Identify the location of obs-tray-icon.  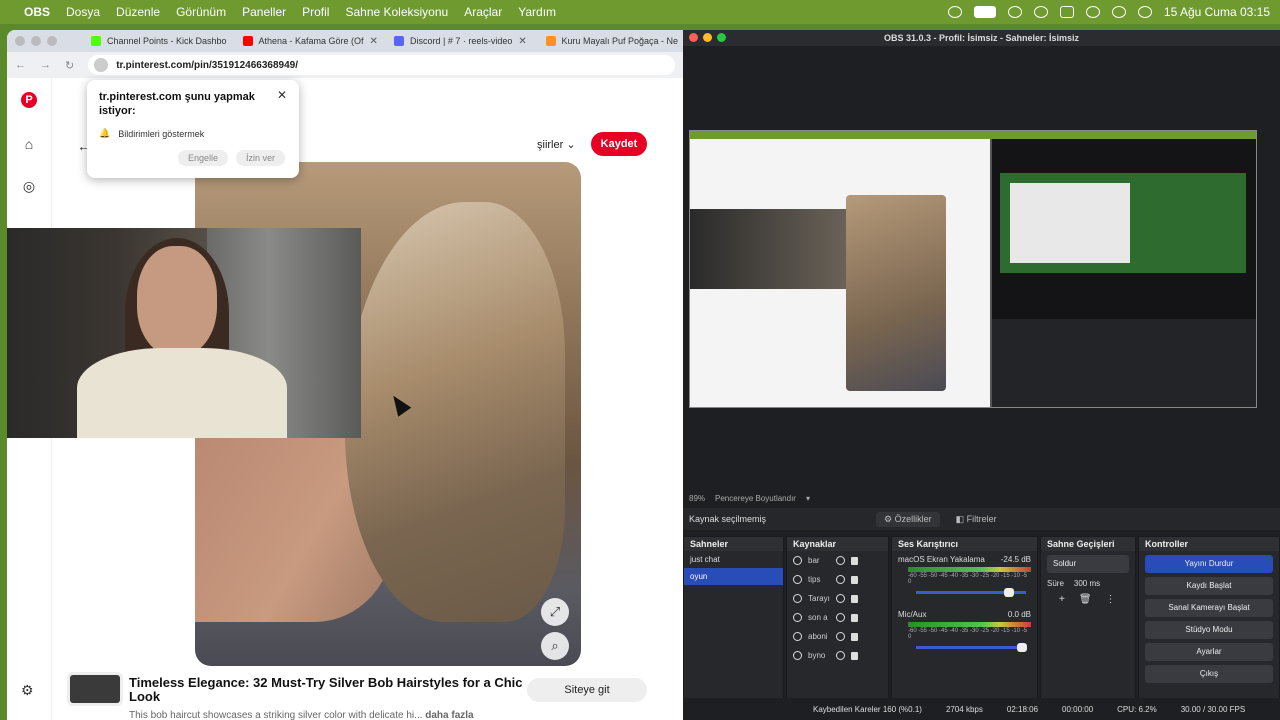
(954, 12).